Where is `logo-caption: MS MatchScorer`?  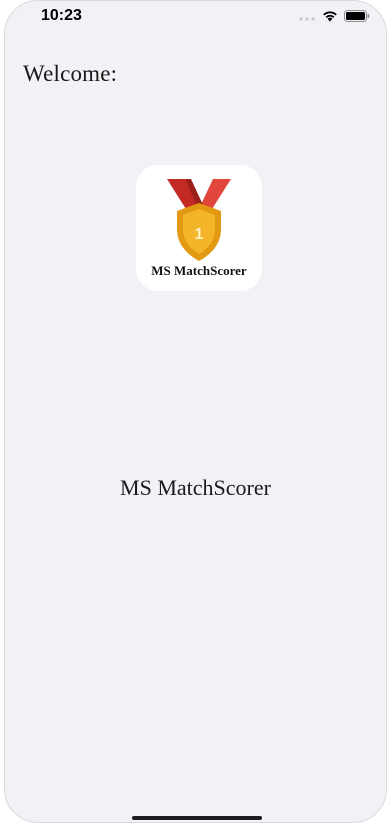 logo-caption: MS MatchScorer is located at coordinates (199, 270).